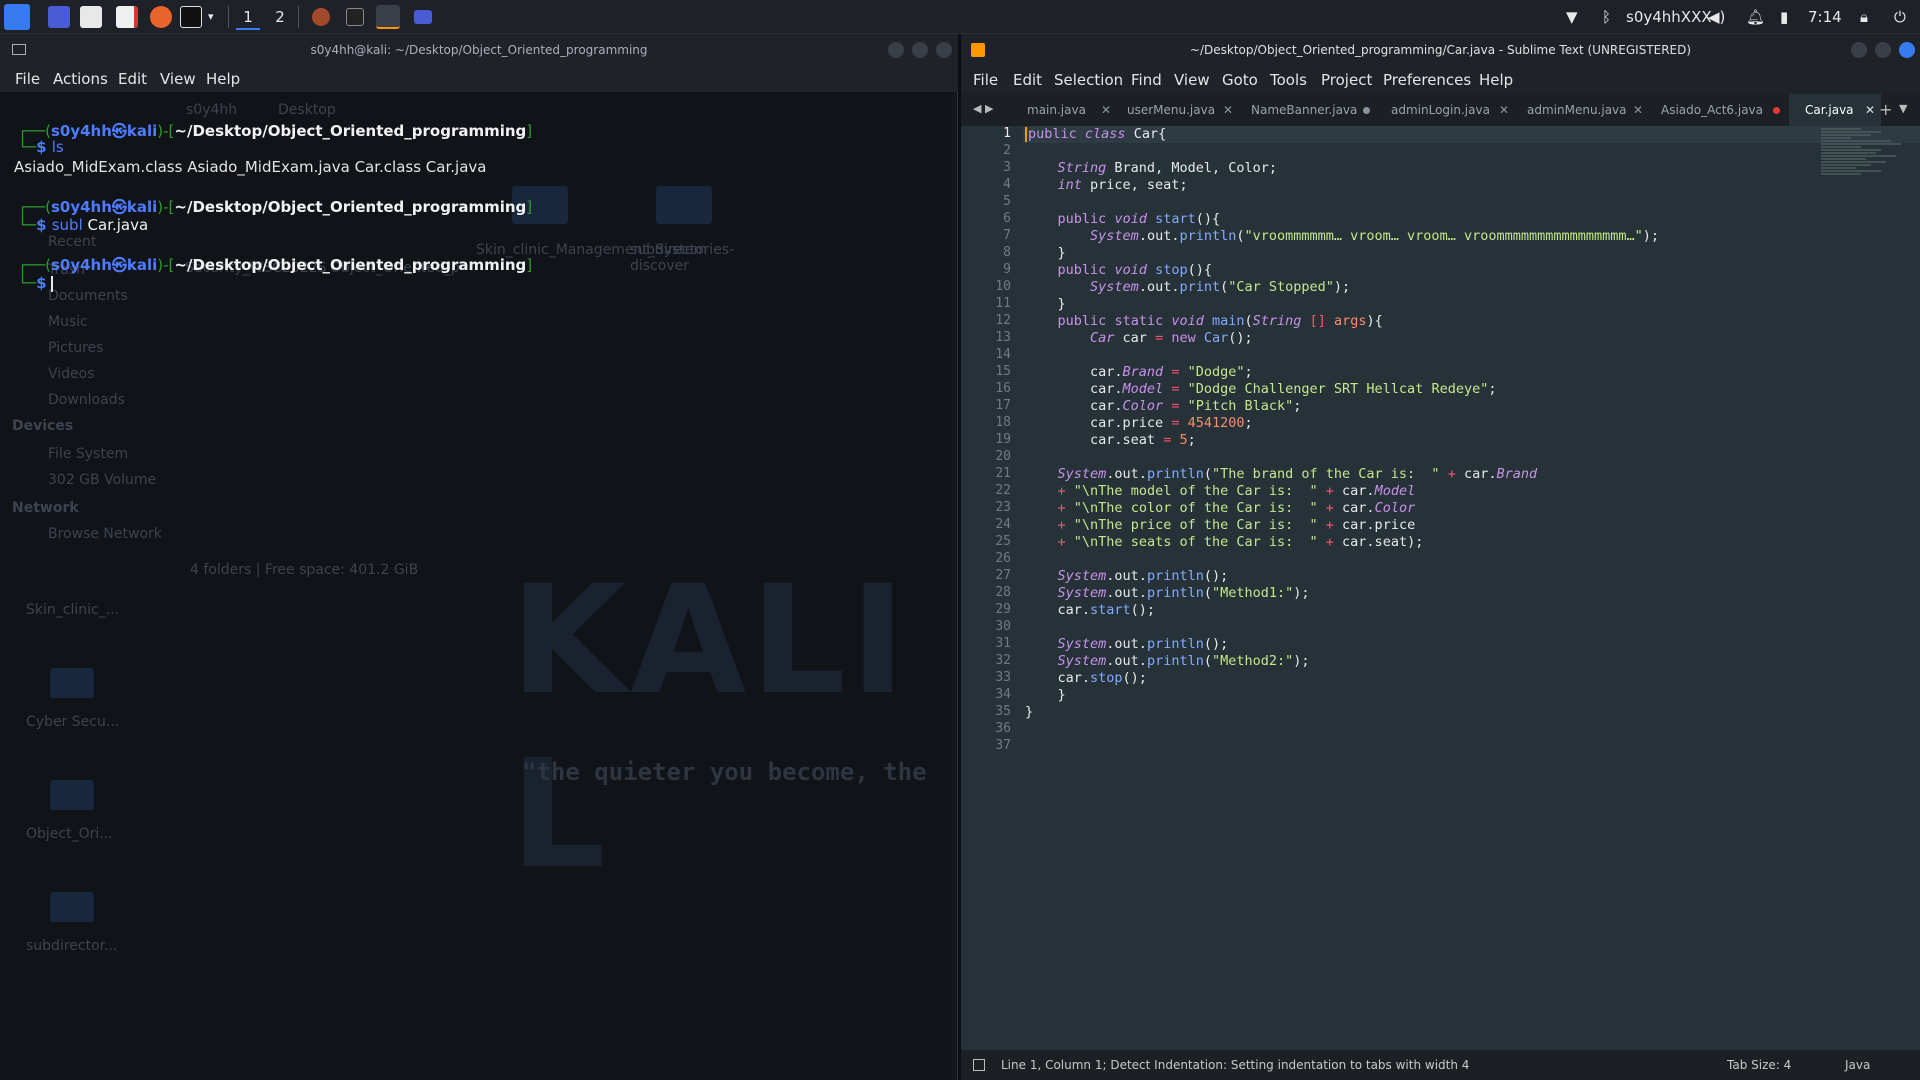 The height and width of the screenshot is (1080, 1920). Describe the element at coordinates (1003, 711) in the screenshot. I see `line-number: 35` at that location.